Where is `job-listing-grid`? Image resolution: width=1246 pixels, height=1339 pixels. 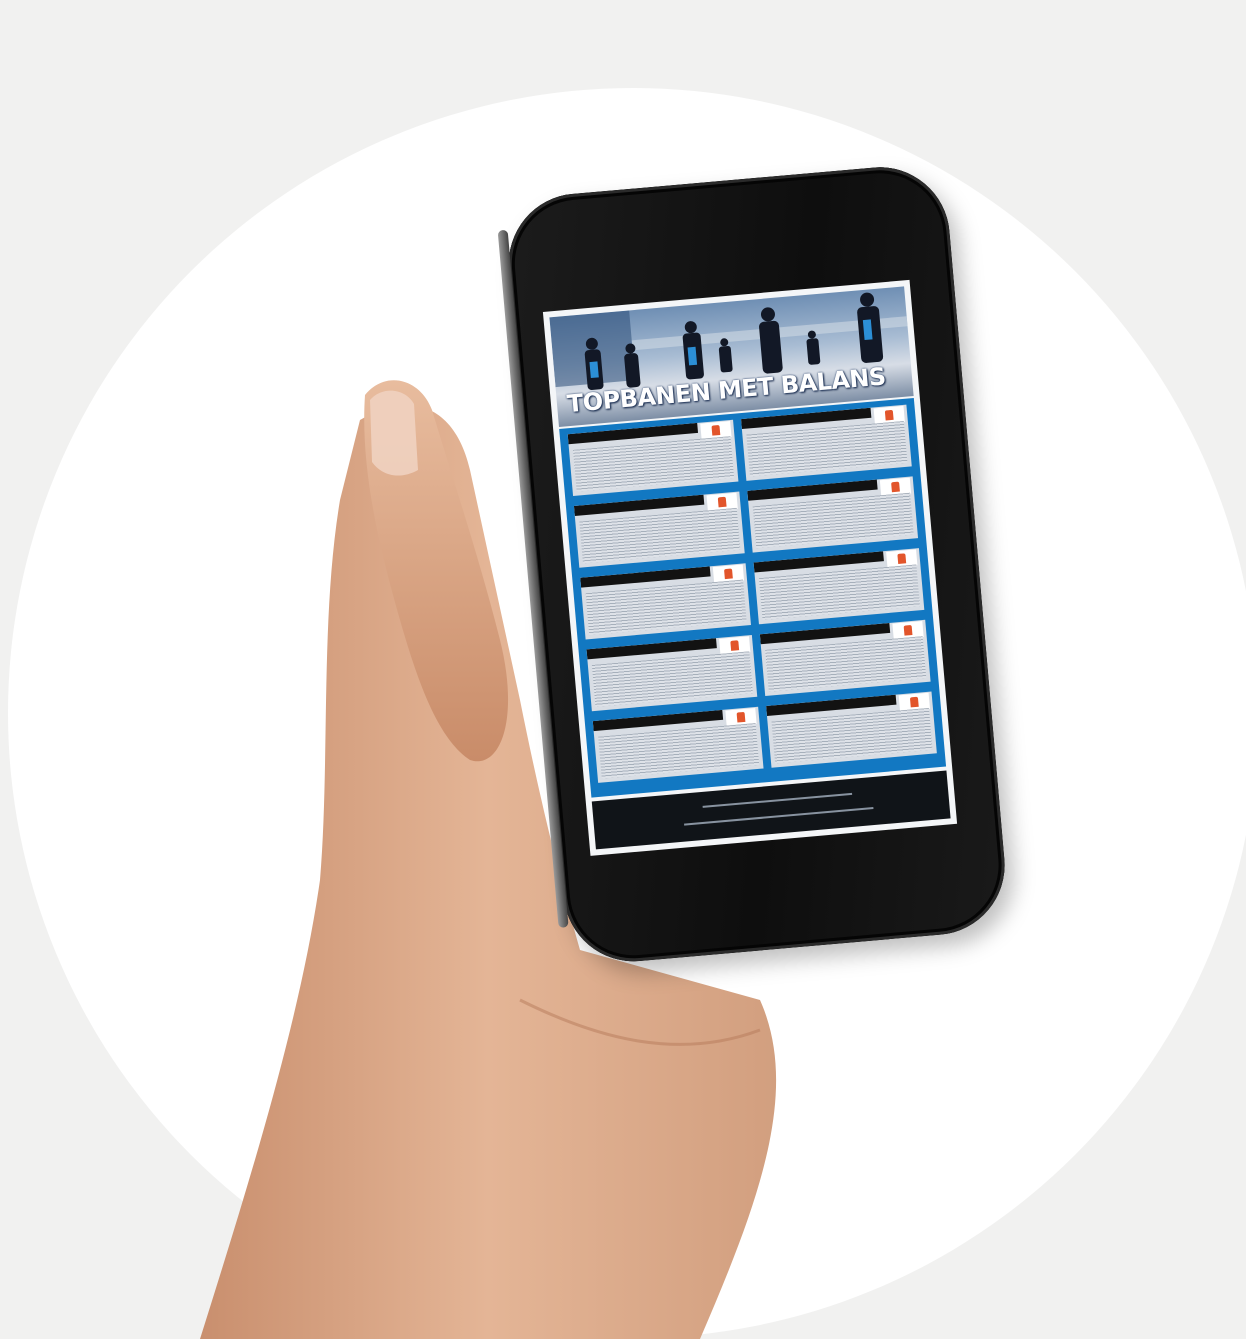 job-listing-grid is located at coordinates (753, 597).